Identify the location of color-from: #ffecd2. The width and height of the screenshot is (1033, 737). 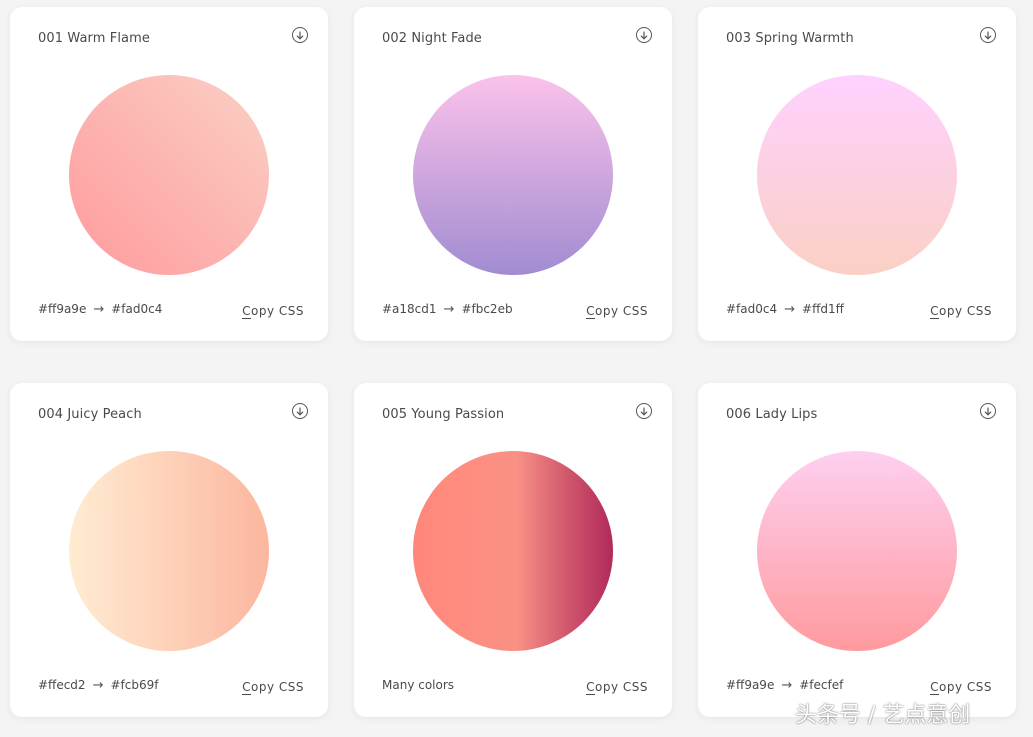
(62, 685).